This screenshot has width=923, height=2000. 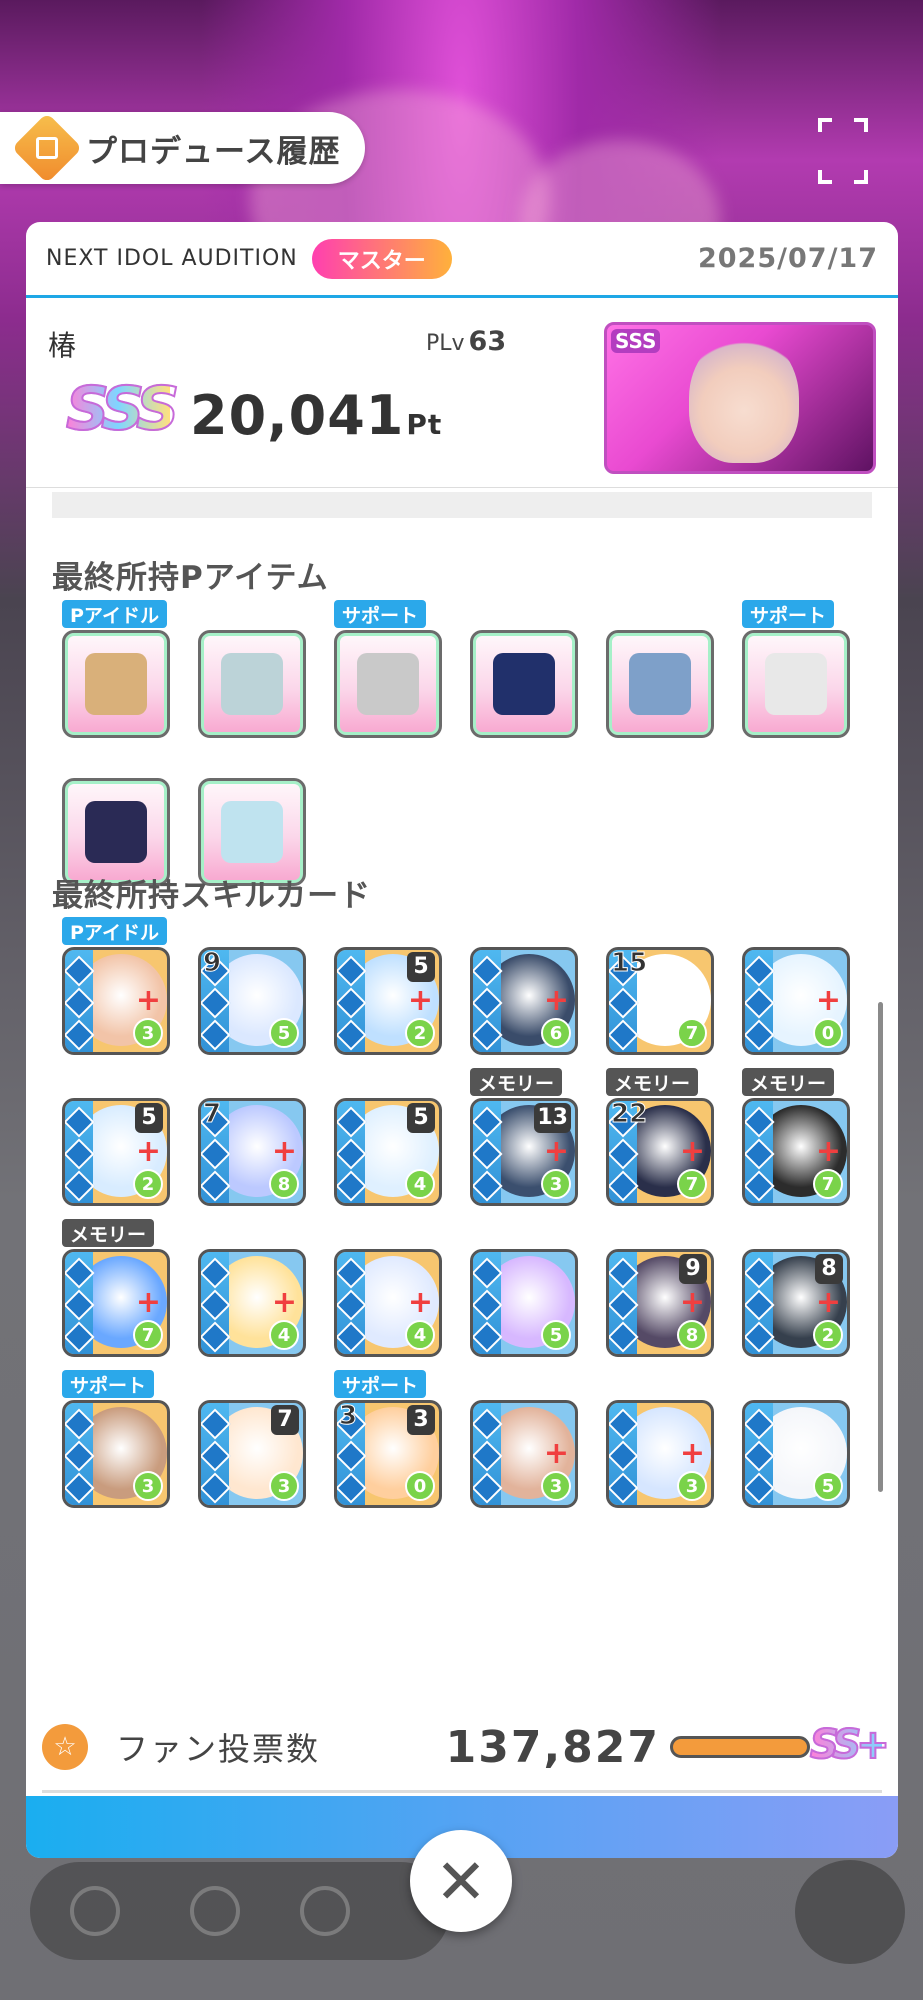 I want to click on skill-card: 2 8 +, so click(x=796, y=1303).